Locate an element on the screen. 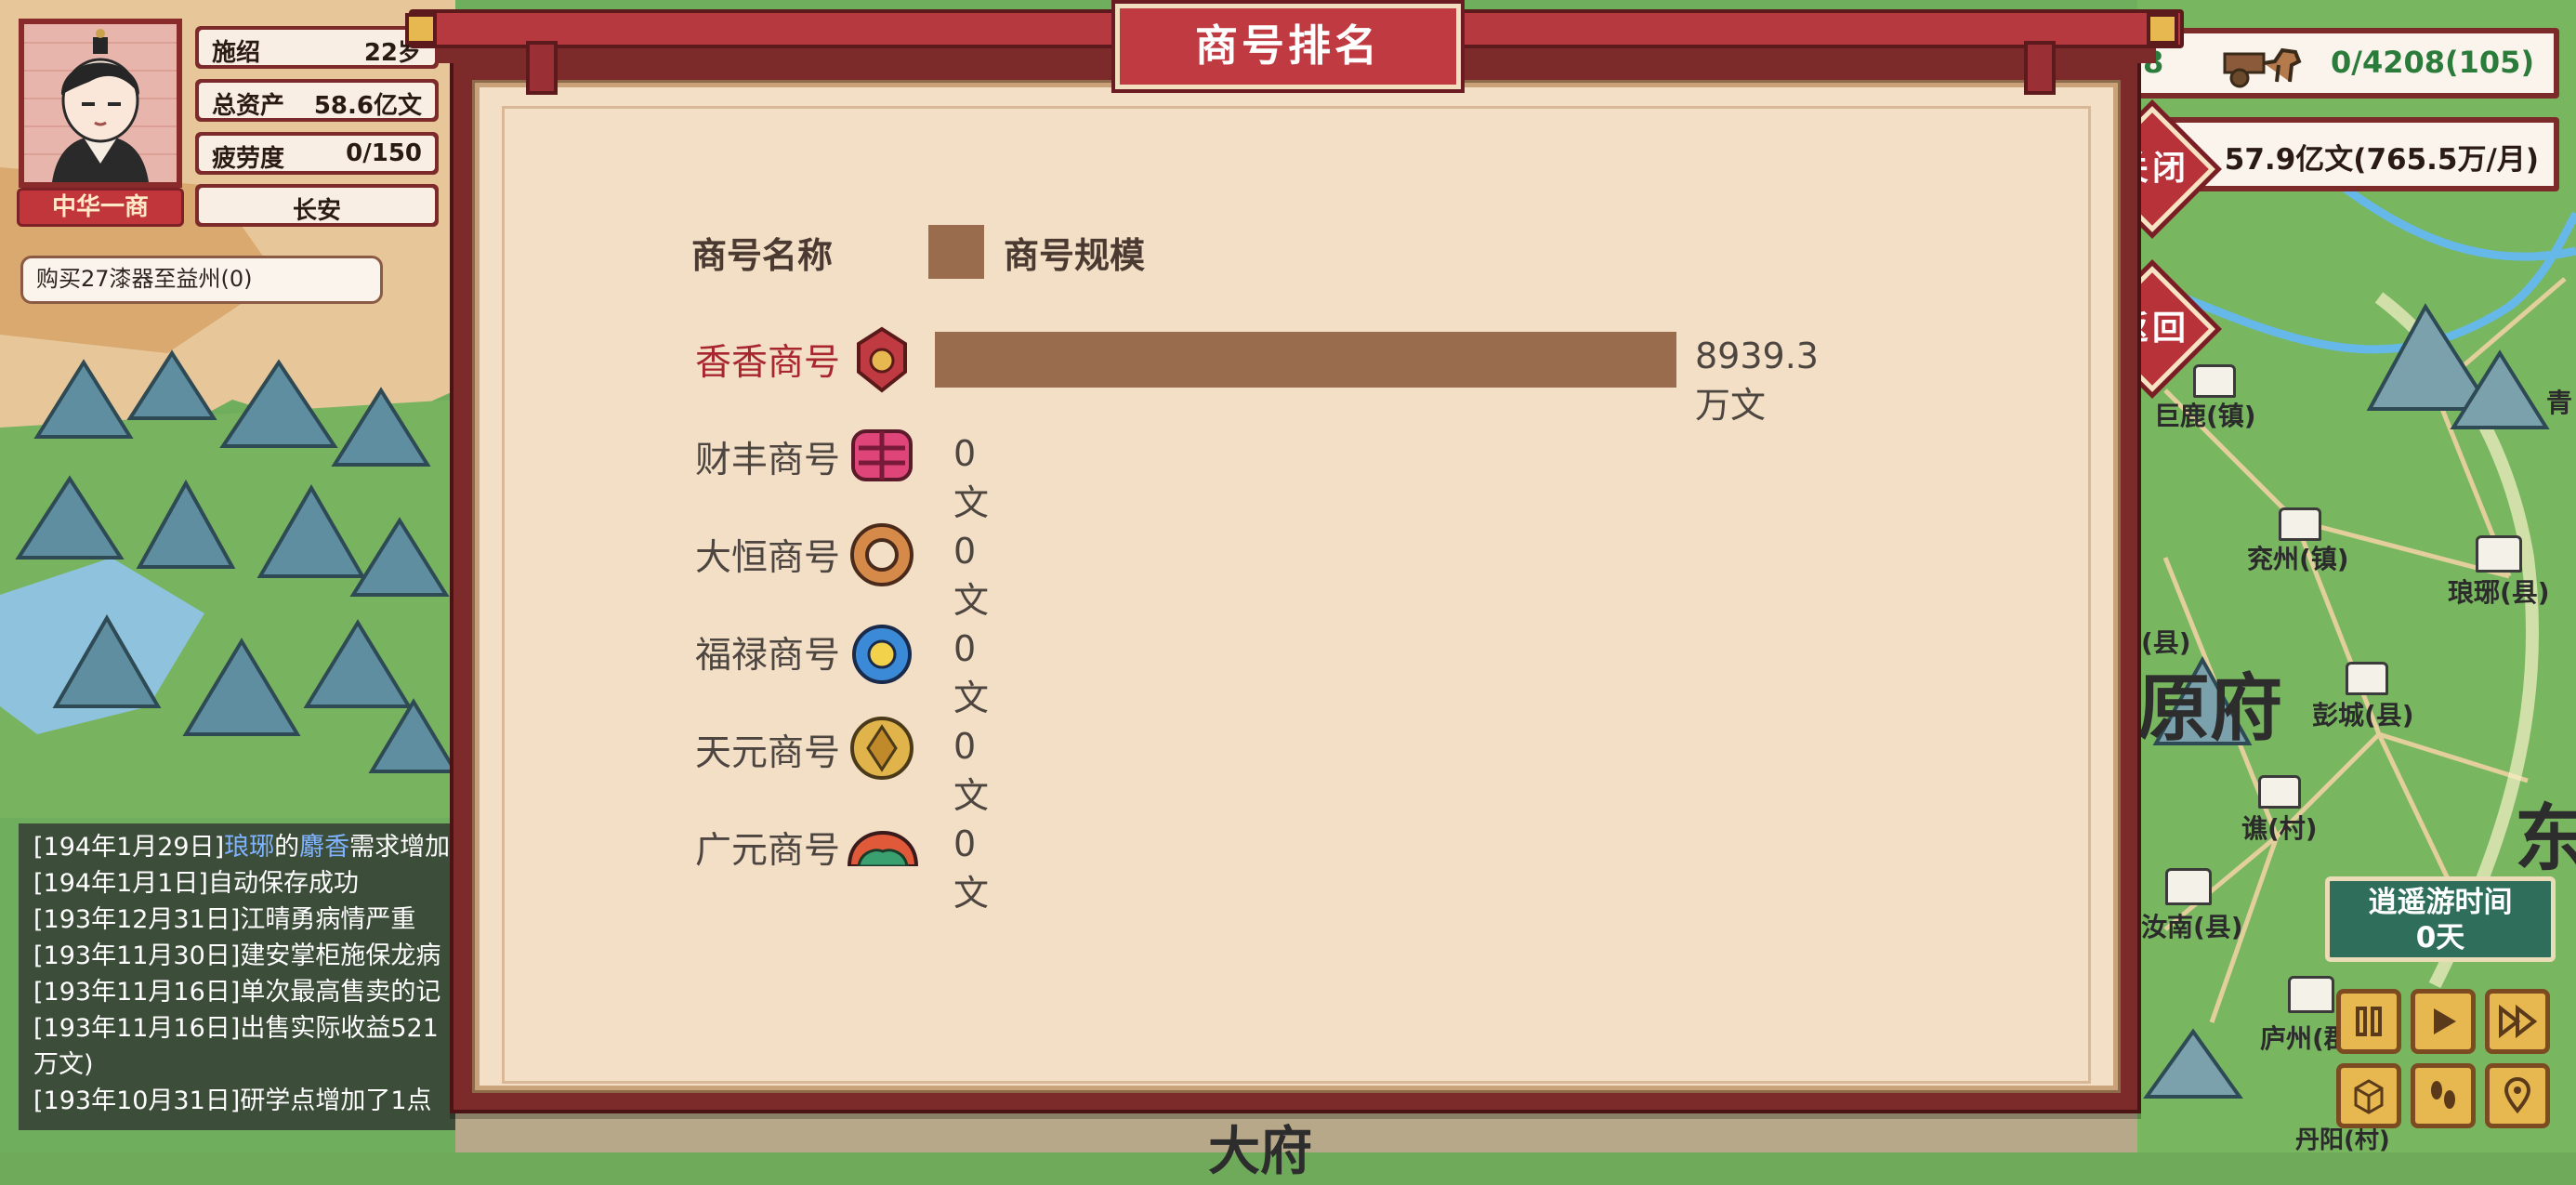 The width and height of the screenshot is (2576, 1185). log-entry: [193年12月31日]江晴勇病情严重 is located at coordinates (224, 919).